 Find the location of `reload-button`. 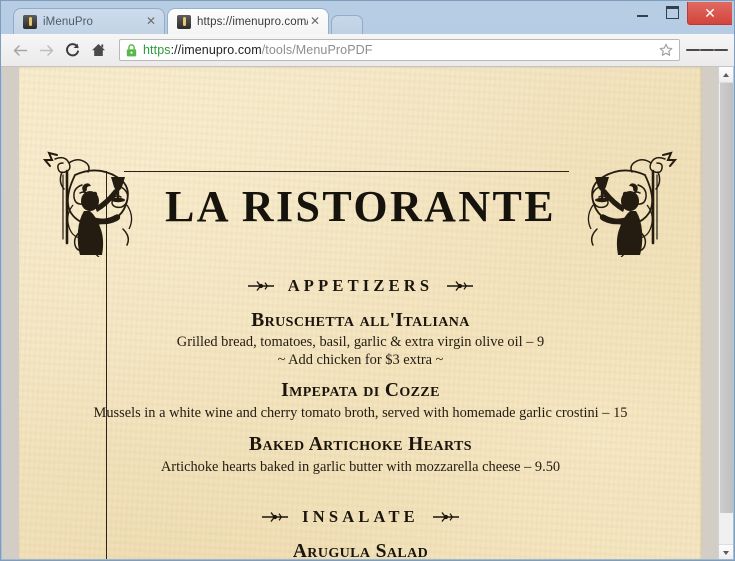

reload-button is located at coordinates (72, 50).